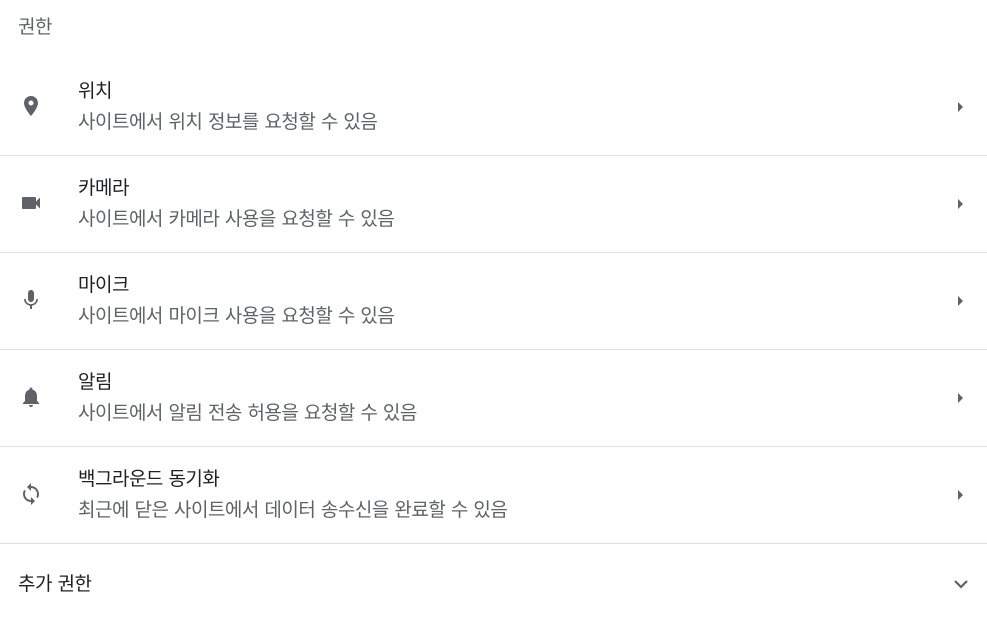  What do you see at coordinates (95, 91) in the screenshot?
I see `permission-title: 위치` at bounding box center [95, 91].